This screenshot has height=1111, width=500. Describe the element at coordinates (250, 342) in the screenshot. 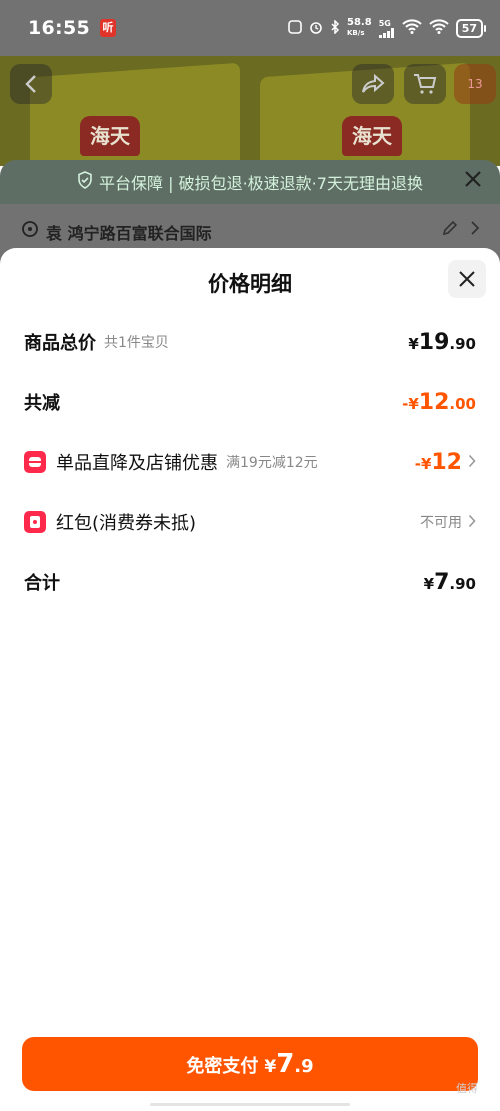

I see `total-goods-row: 商品总价 共1件宝贝 ¥ 19 .90` at that location.